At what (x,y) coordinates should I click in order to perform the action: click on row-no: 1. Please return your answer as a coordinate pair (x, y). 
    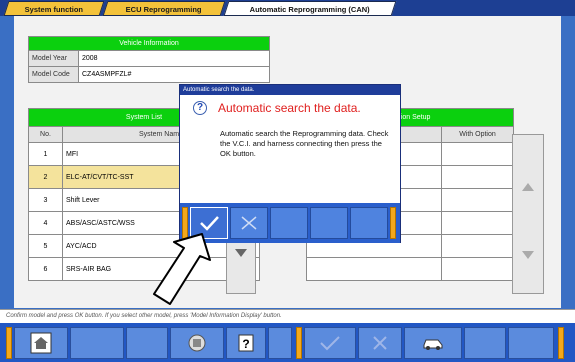
    Looking at the image, I should click on (45, 154).